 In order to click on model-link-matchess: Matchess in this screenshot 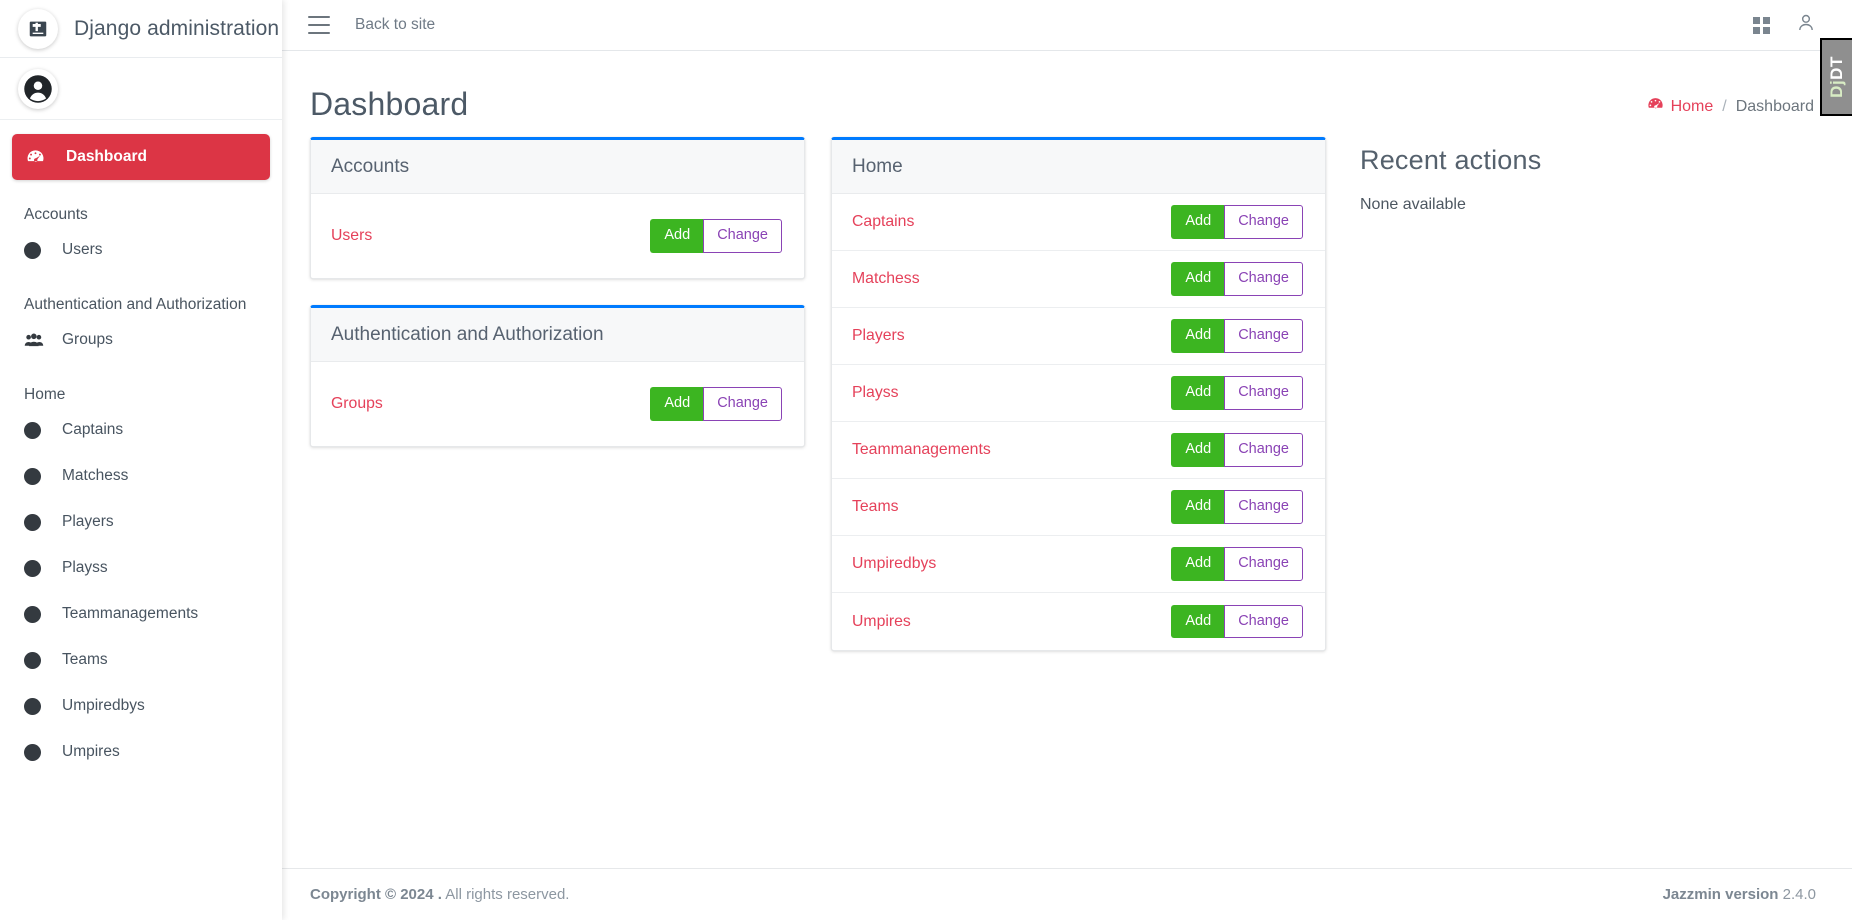, I will do `click(886, 279)`.